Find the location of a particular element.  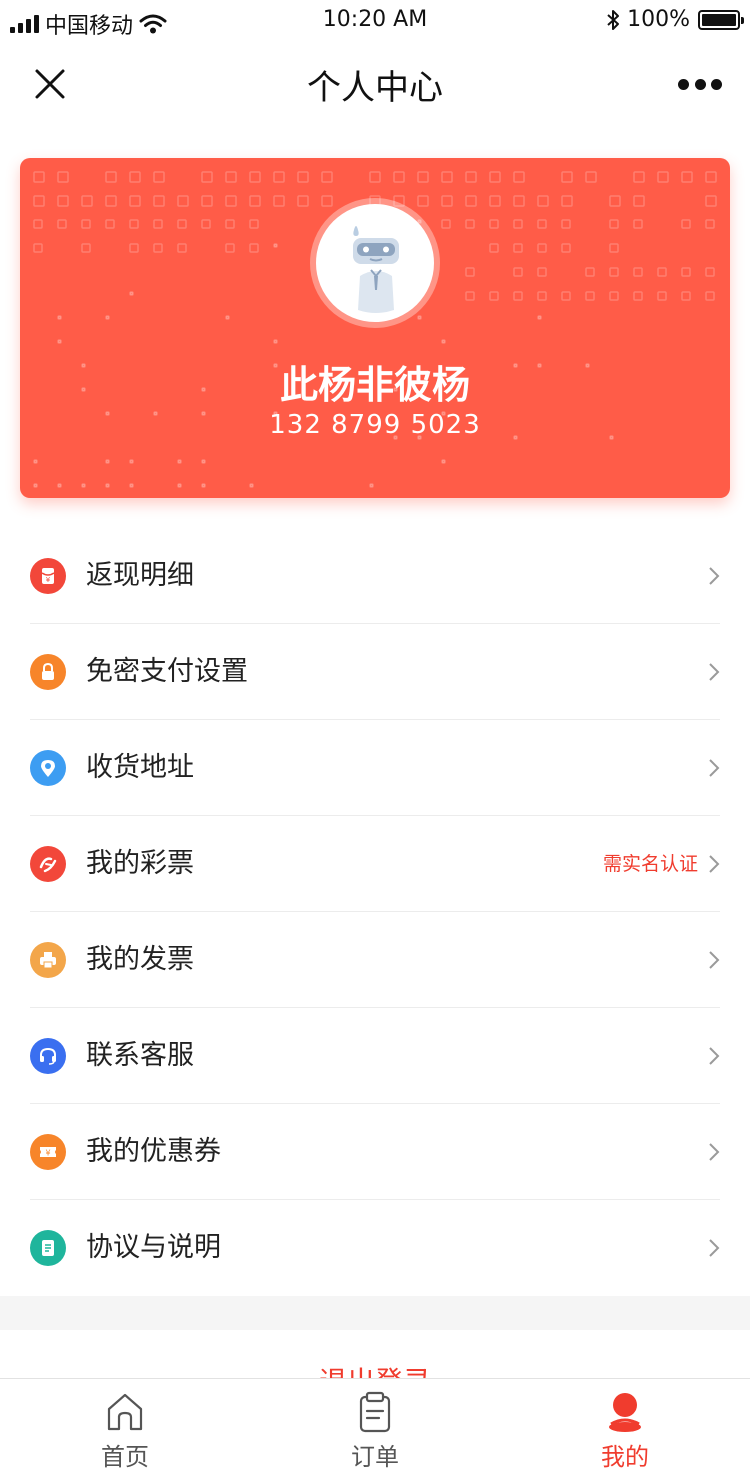

menu-item-coupons: ¥ 我的优惠券 is located at coordinates (375, 1152).